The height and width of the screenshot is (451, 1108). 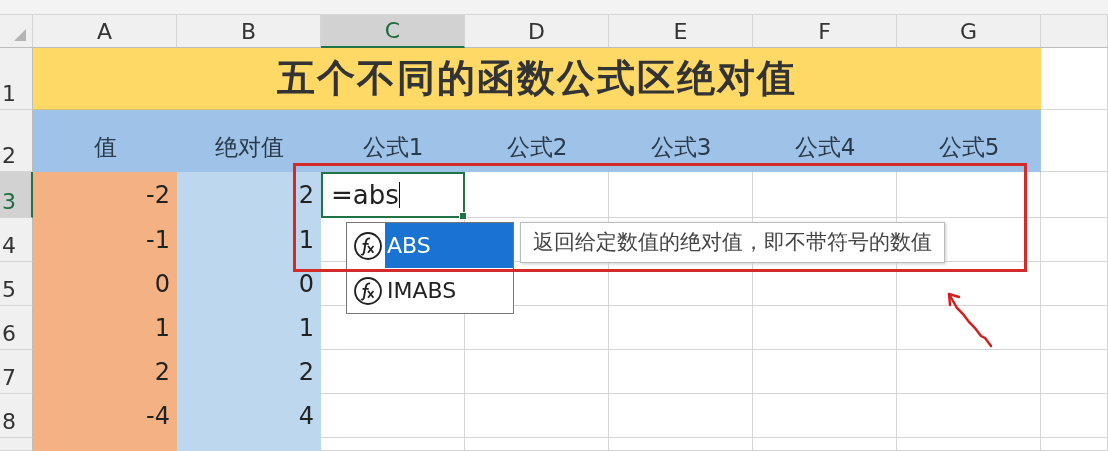 I want to click on table-header: 公式5, so click(x=969, y=141).